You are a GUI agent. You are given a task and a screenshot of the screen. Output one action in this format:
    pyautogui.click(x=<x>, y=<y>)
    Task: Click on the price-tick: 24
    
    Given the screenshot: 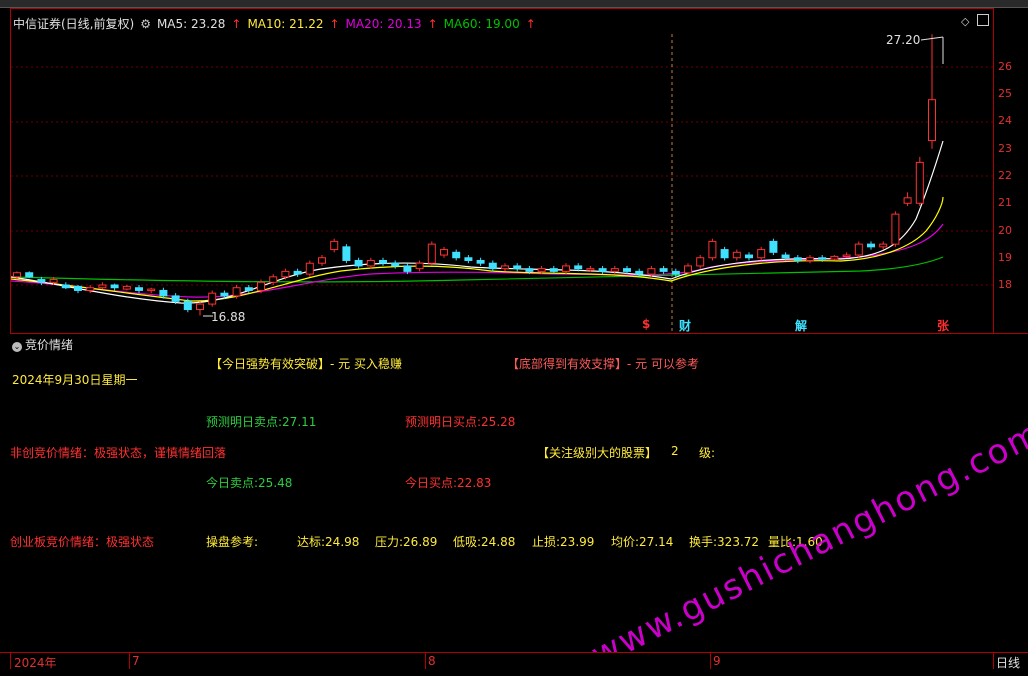 What is the action you would take?
    pyautogui.click(x=1005, y=120)
    